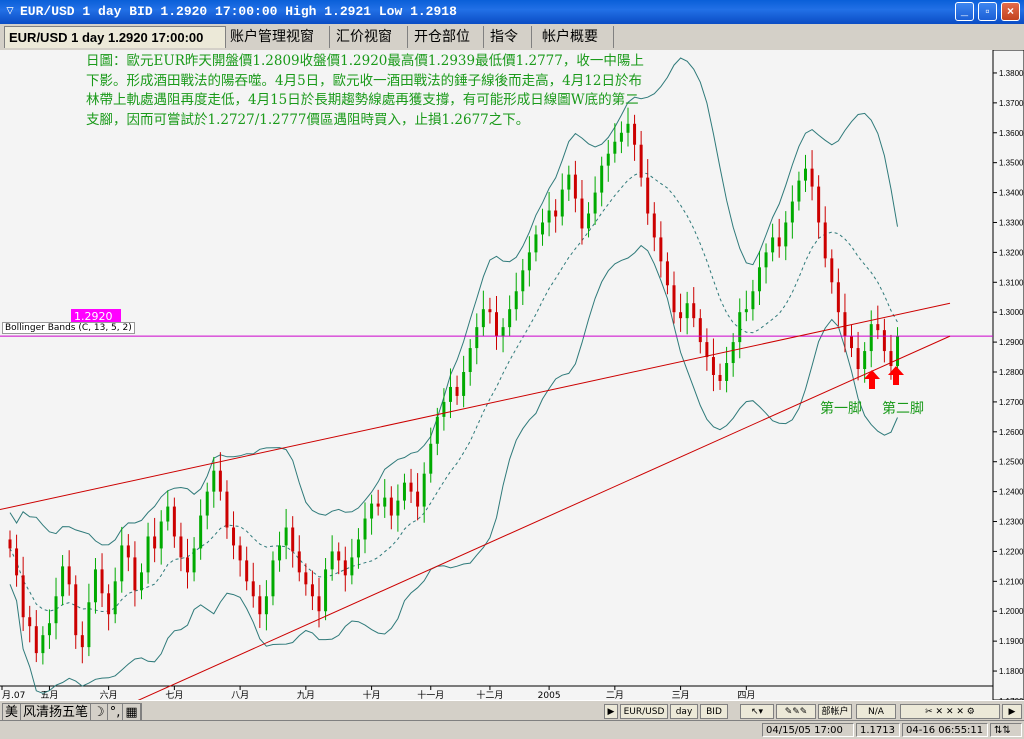  What do you see at coordinates (278, 37) in the screenshot?
I see `tab-account-manager: 账户管理视窗` at bounding box center [278, 37].